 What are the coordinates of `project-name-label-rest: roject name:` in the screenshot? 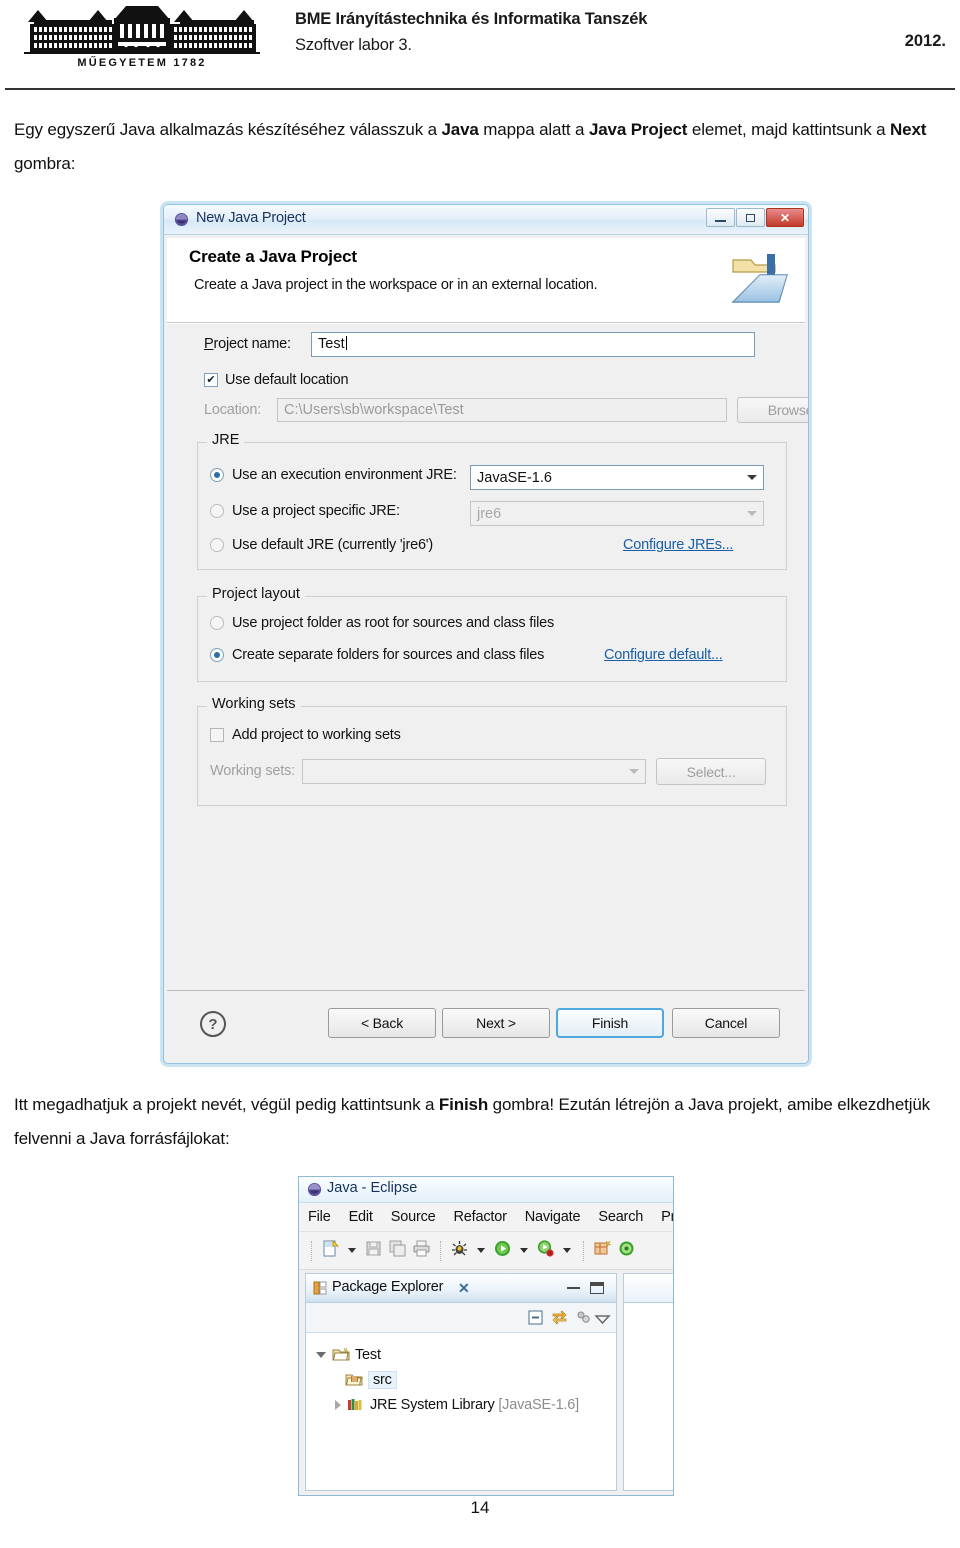 It's located at (252, 344).